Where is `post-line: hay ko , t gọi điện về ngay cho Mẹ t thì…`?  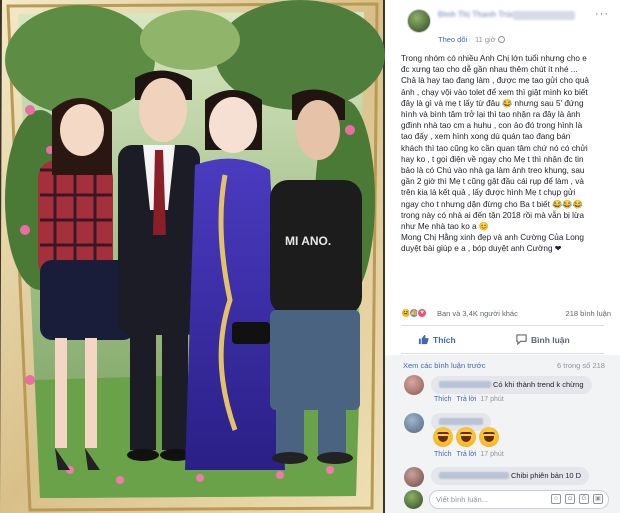
post-line: hay ko , t gọi điện về ngay cho Mẹ t thì… is located at coordinates (492, 159).